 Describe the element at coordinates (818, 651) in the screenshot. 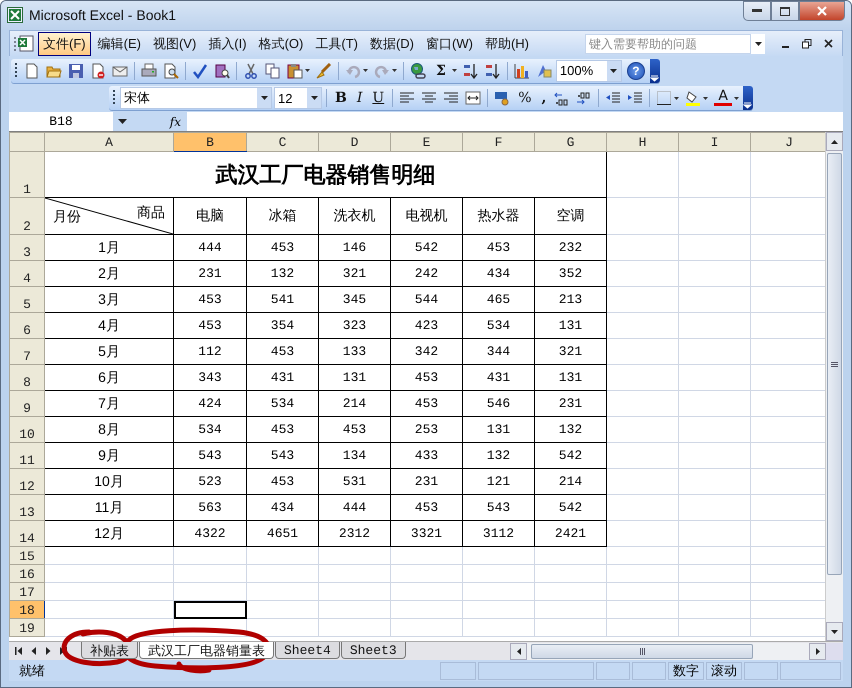

I see `scroll-right-icon` at that location.